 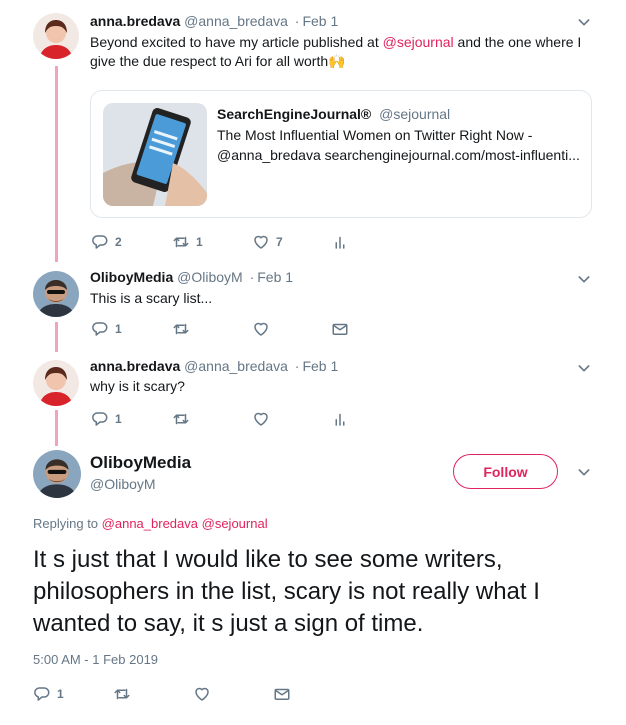 What do you see at coordinates (66, 523) in the screenshot?
I see `replying-to-label: Replying to` at bounding box center [66, 523].